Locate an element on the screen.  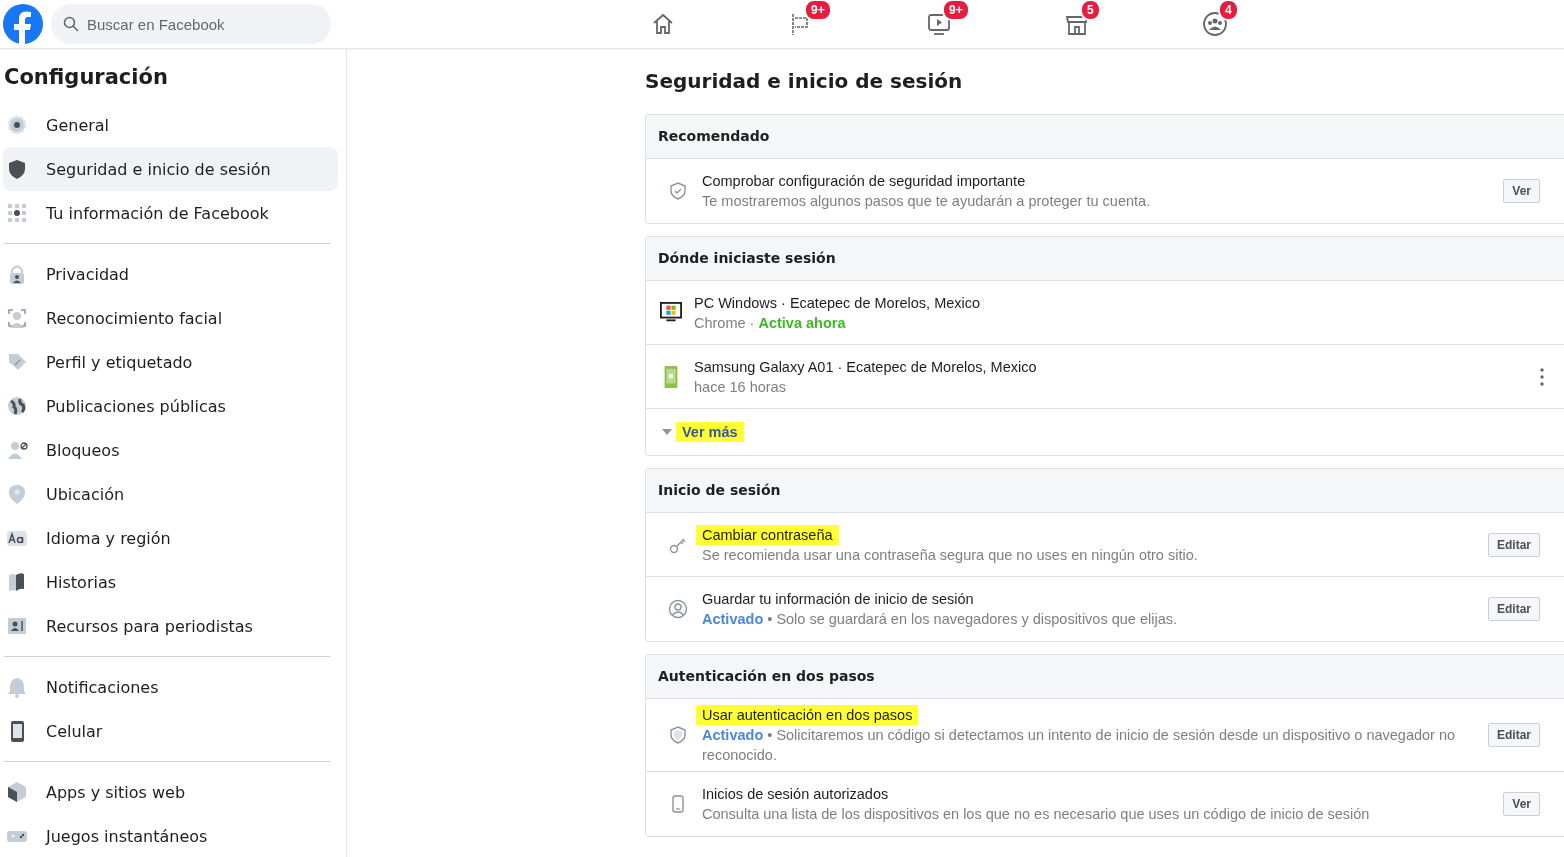
sidebar-item: Idioma y región is located at coordinates (170, 538).